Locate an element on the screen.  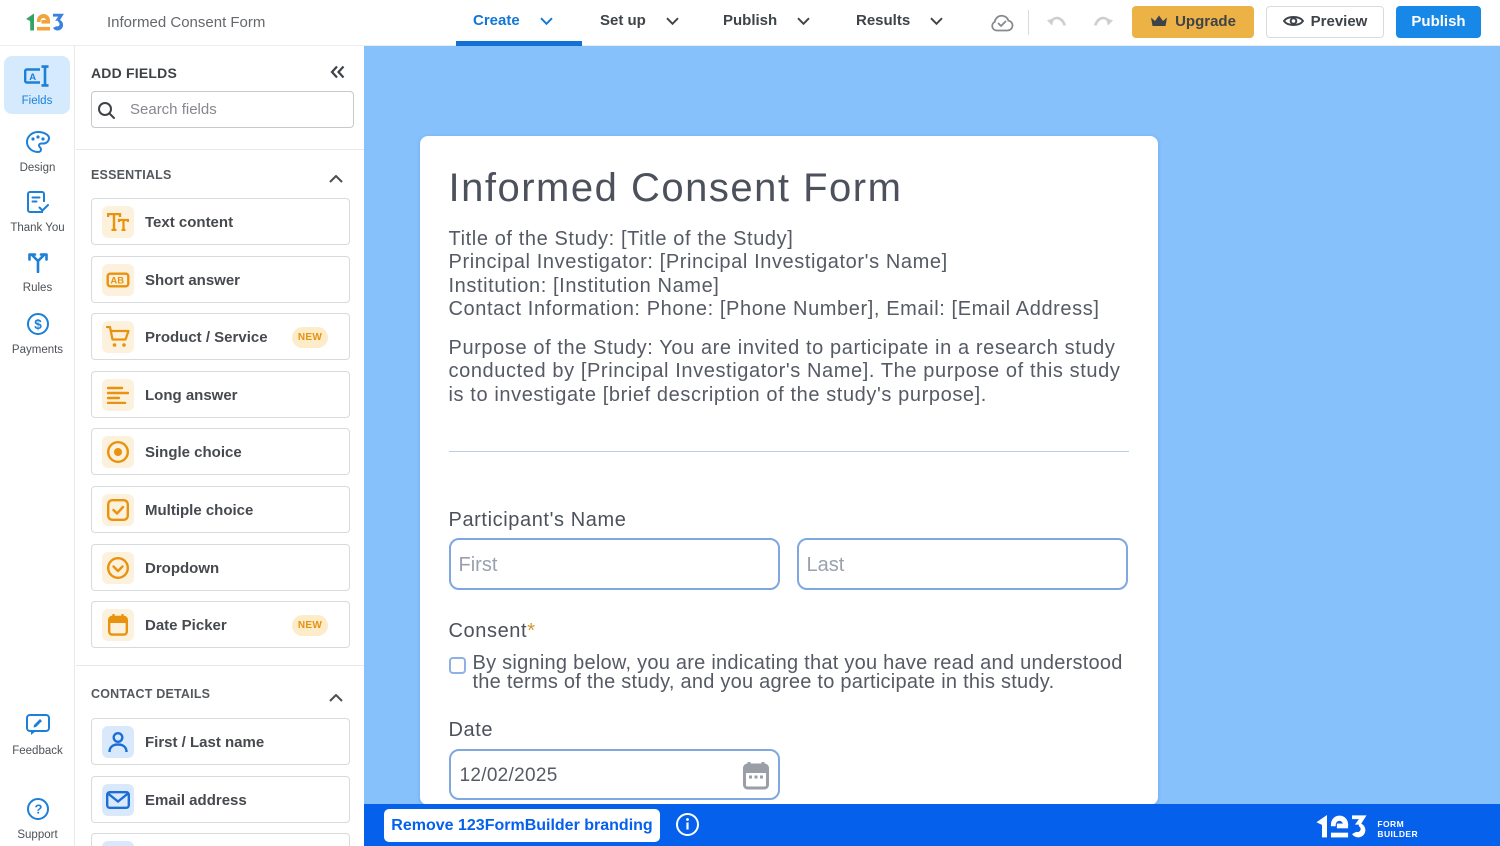
svg-text: AB is located at coordinates (117, 280).